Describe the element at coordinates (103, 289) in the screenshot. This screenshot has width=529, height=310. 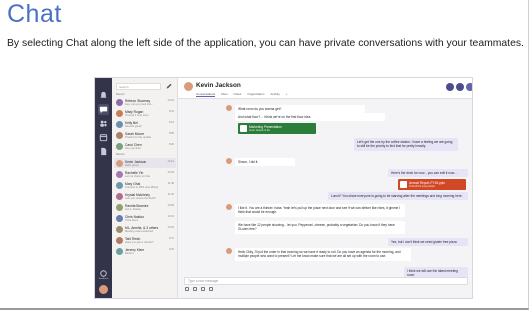
I see `user-avatar` at that location.